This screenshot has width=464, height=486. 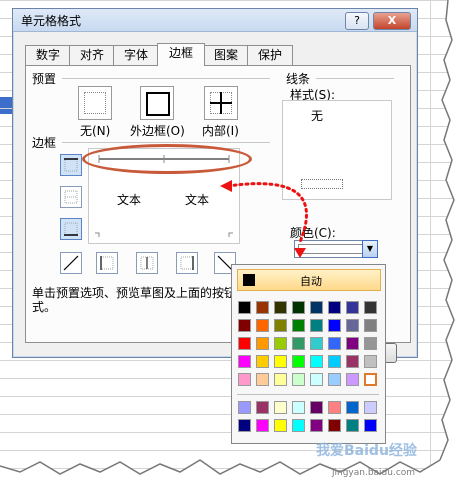 I want to click on watermark-url: jingyan.baidu.com, so click(x=374, y=473).